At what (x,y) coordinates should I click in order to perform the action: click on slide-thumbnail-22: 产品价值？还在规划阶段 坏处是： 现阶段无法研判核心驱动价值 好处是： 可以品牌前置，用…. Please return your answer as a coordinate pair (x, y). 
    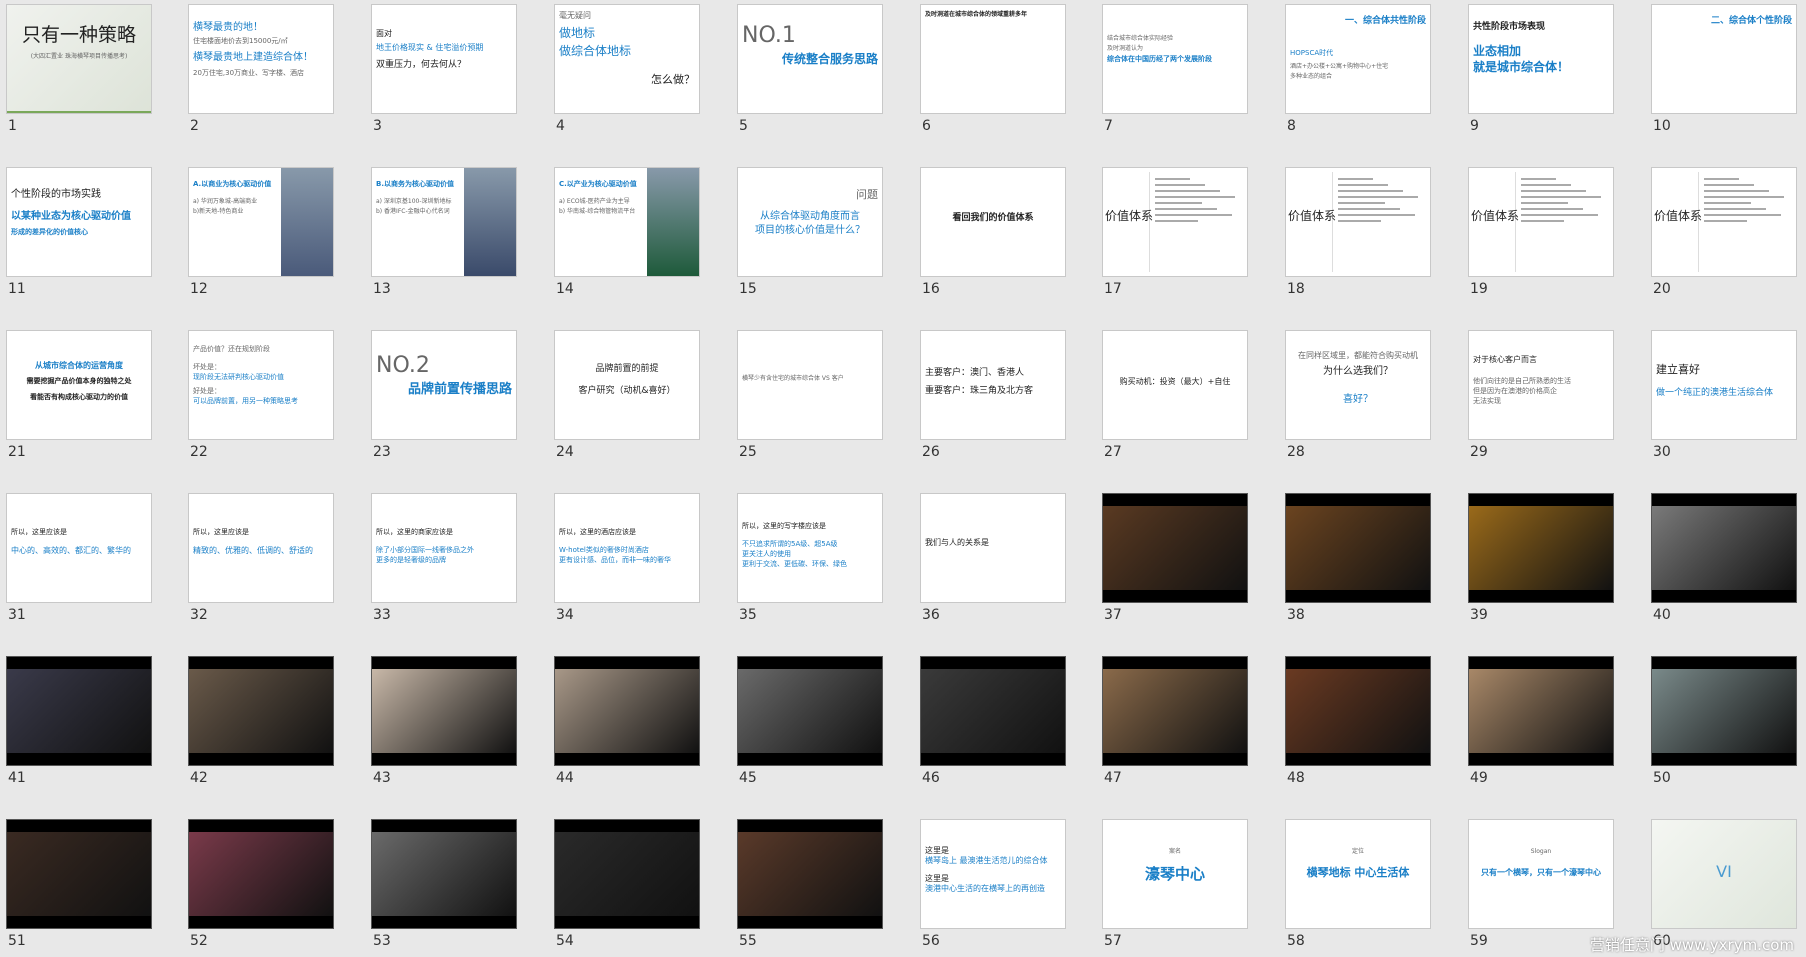
    Looking at the image, I should click on (262, 396).